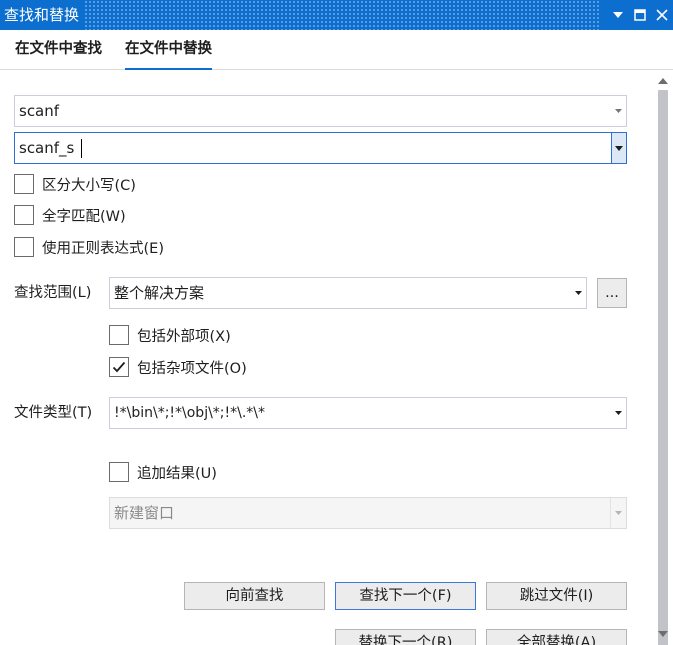  Describe the element at coordinates (405, 637) in the screenshot. I see `replace-next-button: 替换下一个(R)` at that location.